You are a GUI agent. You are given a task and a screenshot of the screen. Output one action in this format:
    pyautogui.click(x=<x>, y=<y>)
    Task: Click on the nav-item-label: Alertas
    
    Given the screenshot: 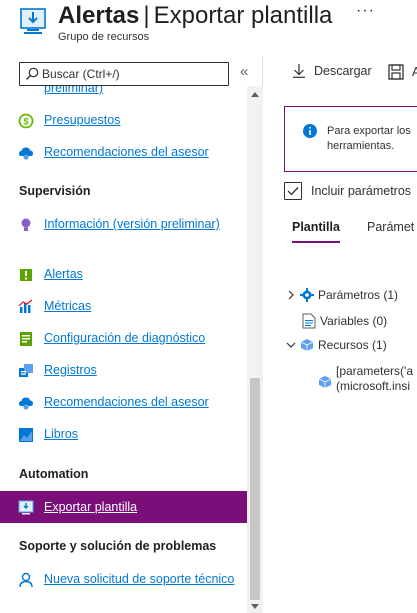 What is the action you would take?
    pyautogui.click(x=63, y=274)
    